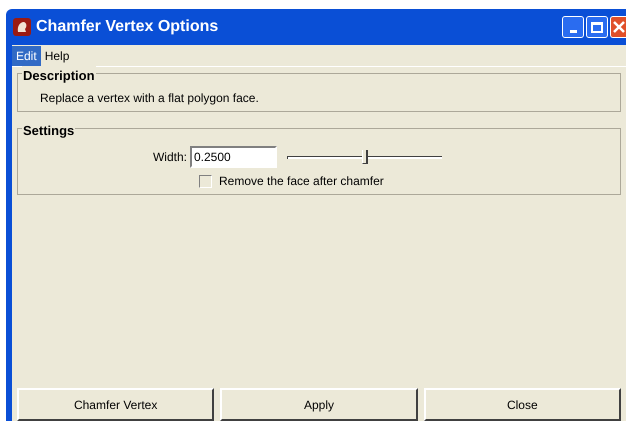  I want to click on menu-item: Help, so click(57, 56).